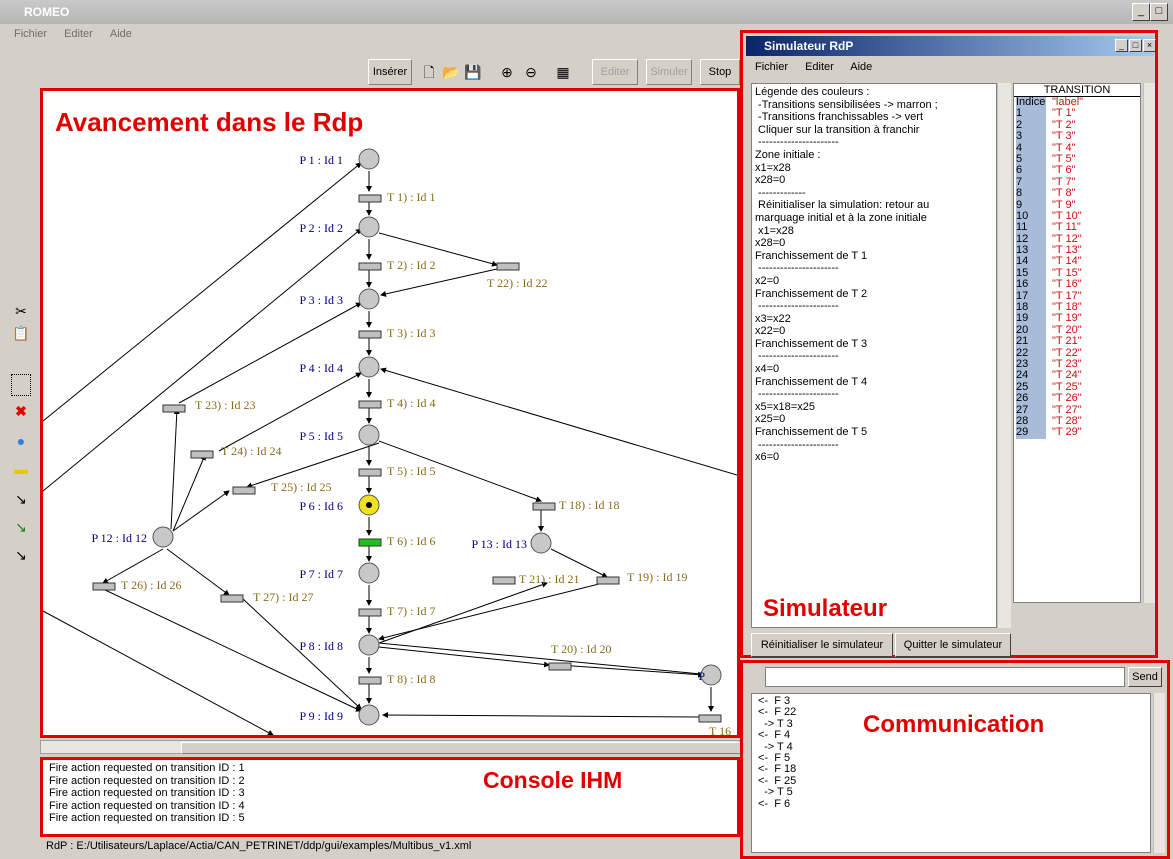  What do you see at coordinates (451, 72) in the screenshot?
I see `open-folder-icon: 📂` at bounding box center [451, 72].